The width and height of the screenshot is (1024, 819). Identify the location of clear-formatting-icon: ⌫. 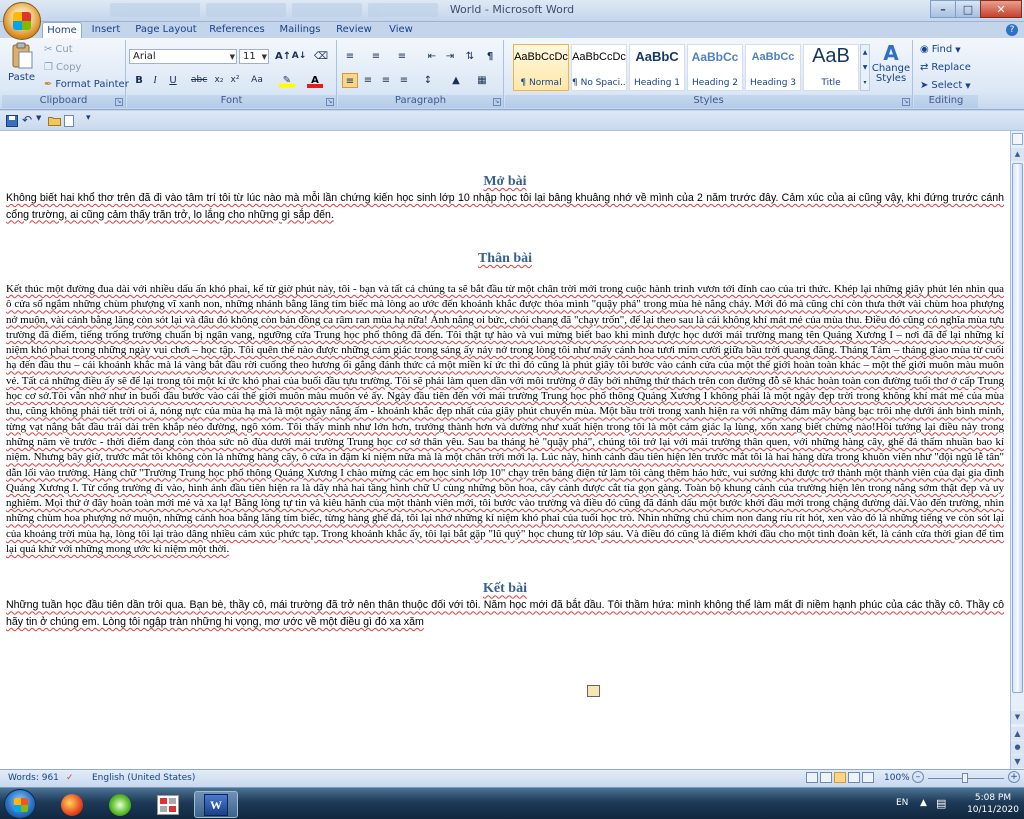
(321, 56).